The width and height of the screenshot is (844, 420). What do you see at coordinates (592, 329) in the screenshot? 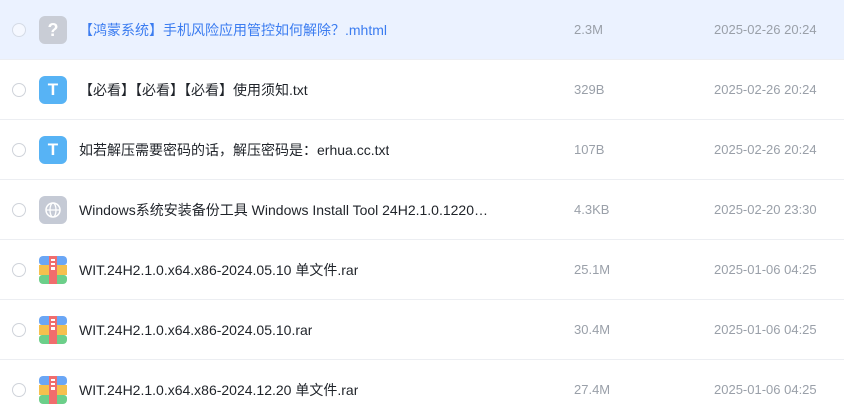
I see `file-size: 30.4M` at bounding box center [592, 329].